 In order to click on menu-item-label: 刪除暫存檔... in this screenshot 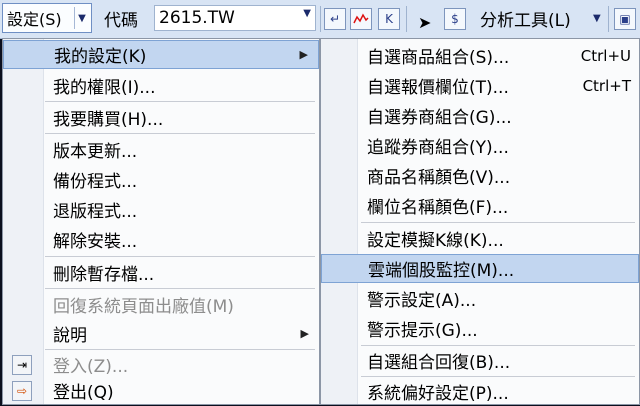, I will do `click(104, 275)`.